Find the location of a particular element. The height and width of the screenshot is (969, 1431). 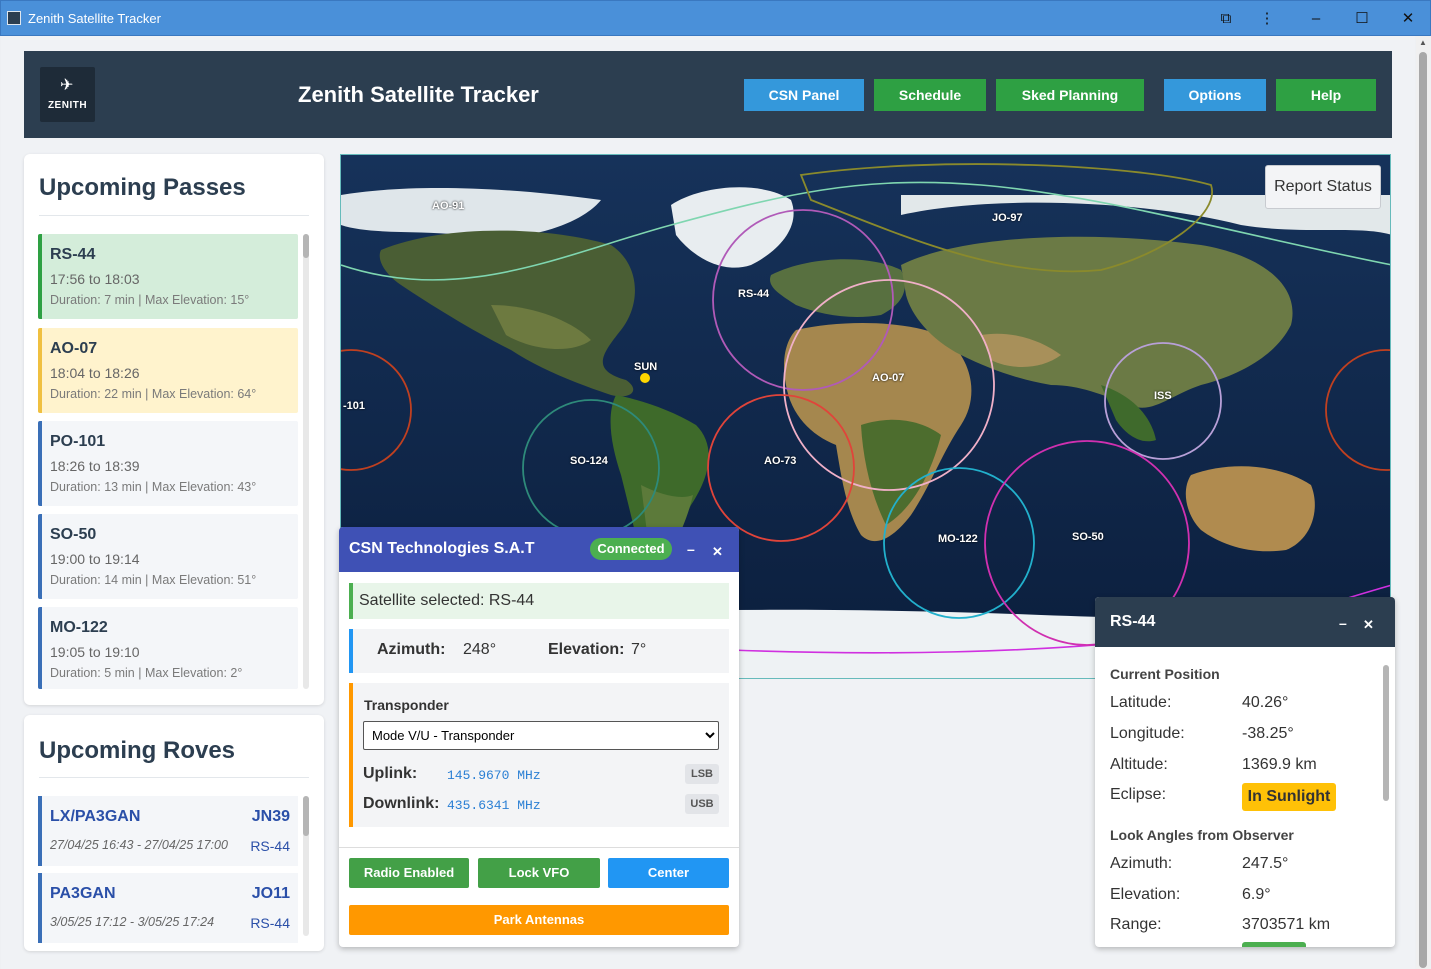

pass-details: Duration: 5 min | Max Elevation: 2° is located at coordinates (146, 673).